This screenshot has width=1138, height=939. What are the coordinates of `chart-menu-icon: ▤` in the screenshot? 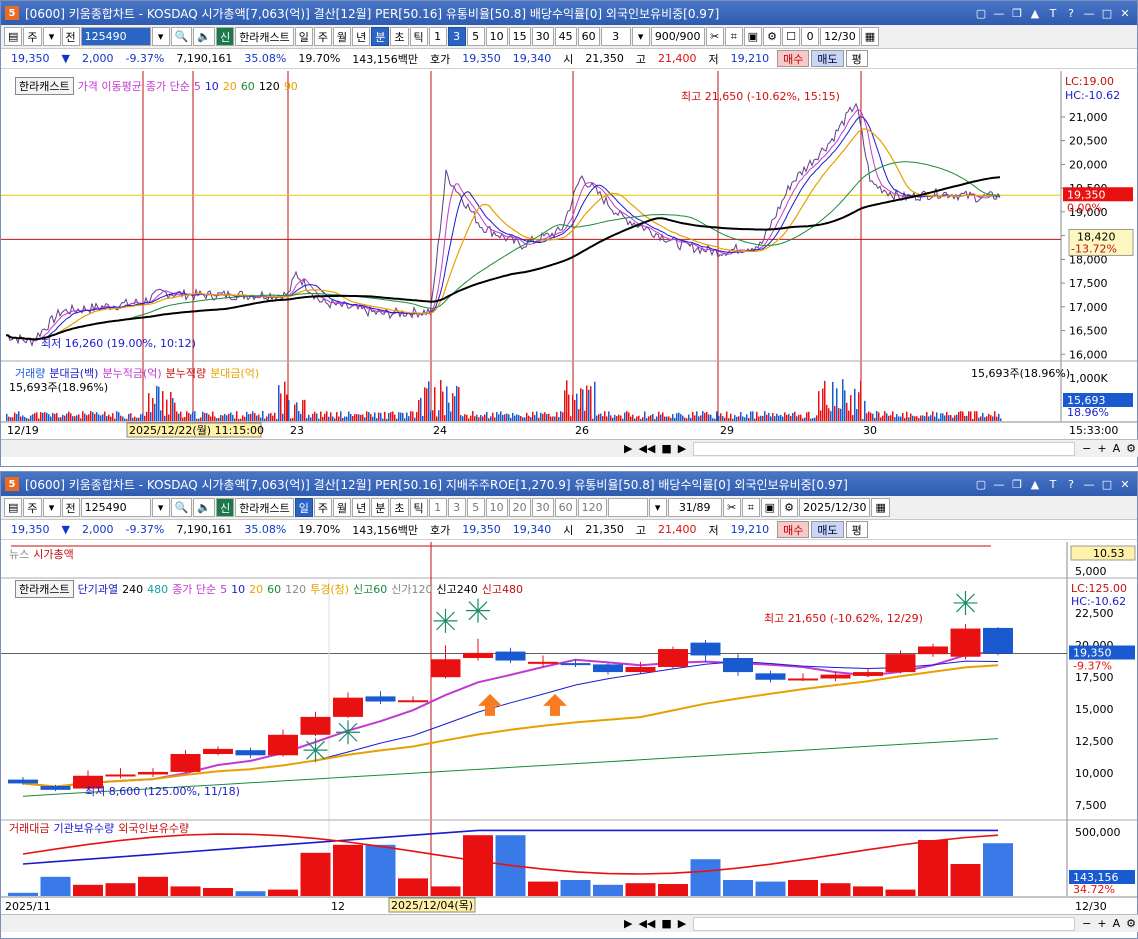 It's located at (13, 36).